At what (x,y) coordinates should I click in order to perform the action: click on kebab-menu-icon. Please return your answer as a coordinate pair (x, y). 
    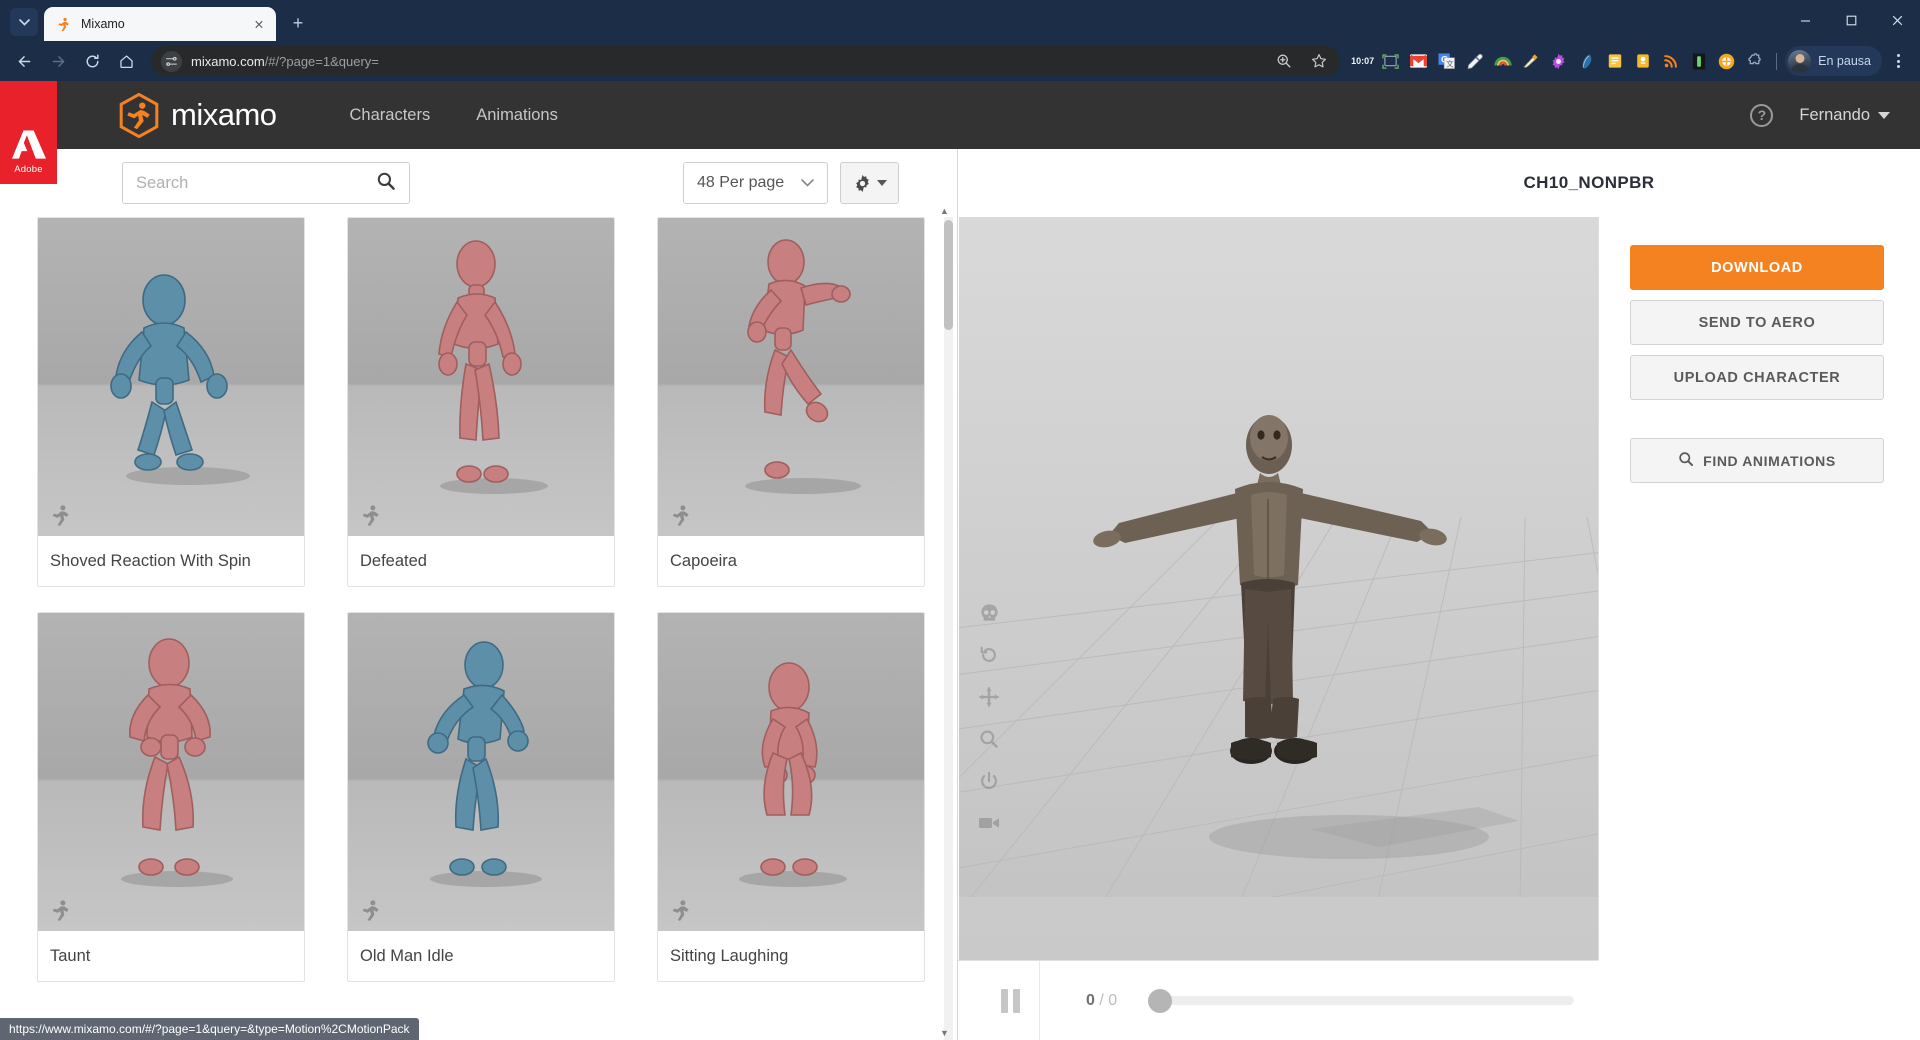
    Looking at the image, I should click on (1898, 61).